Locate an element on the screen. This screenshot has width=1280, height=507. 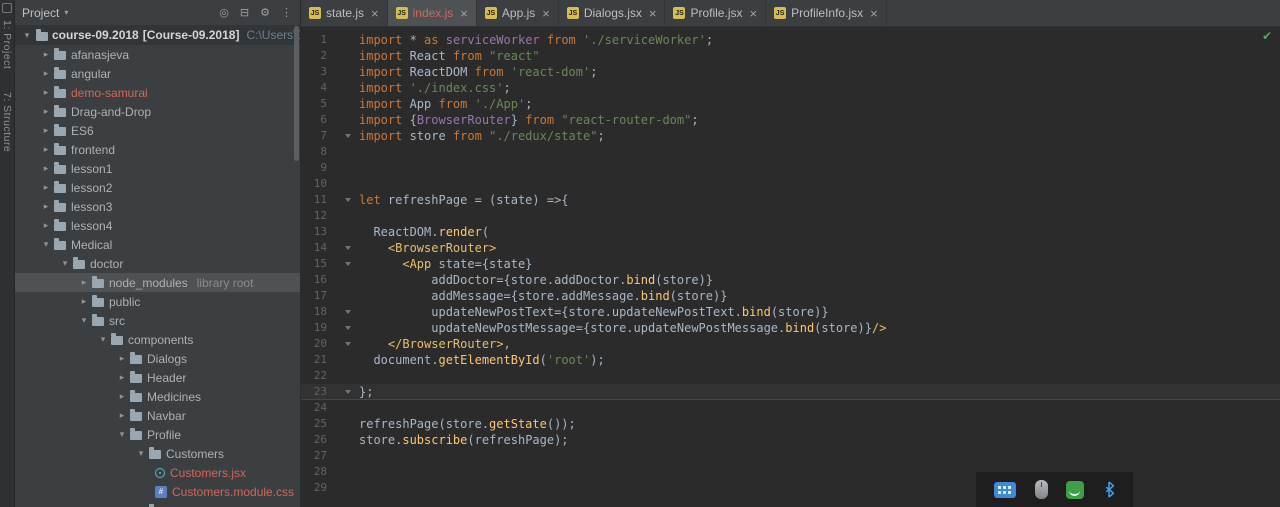
tab-Profile.jsx: JS Profile.jsx × is located at coordinates (716, 13).